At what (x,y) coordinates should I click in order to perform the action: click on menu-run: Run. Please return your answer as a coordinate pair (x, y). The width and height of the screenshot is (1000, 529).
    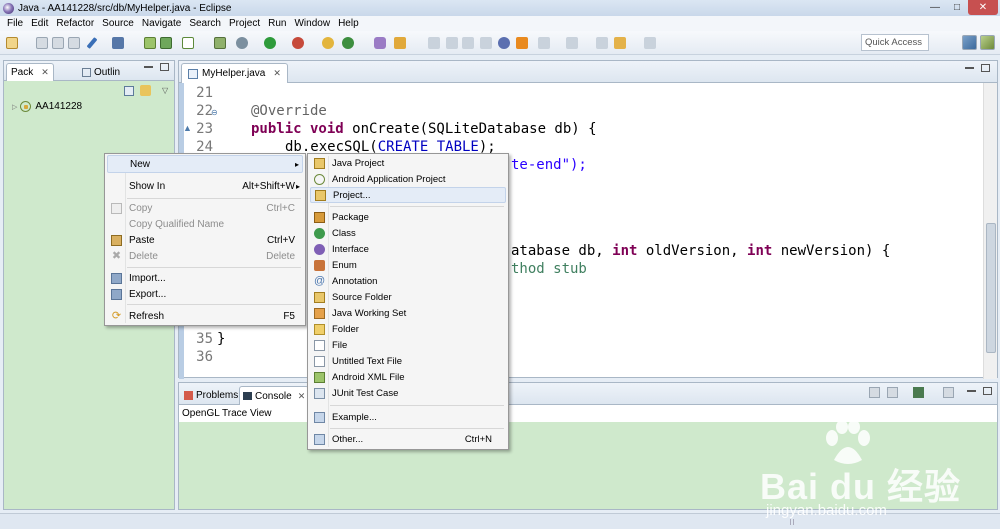
    Looking at the image, I should click on (277, 23).